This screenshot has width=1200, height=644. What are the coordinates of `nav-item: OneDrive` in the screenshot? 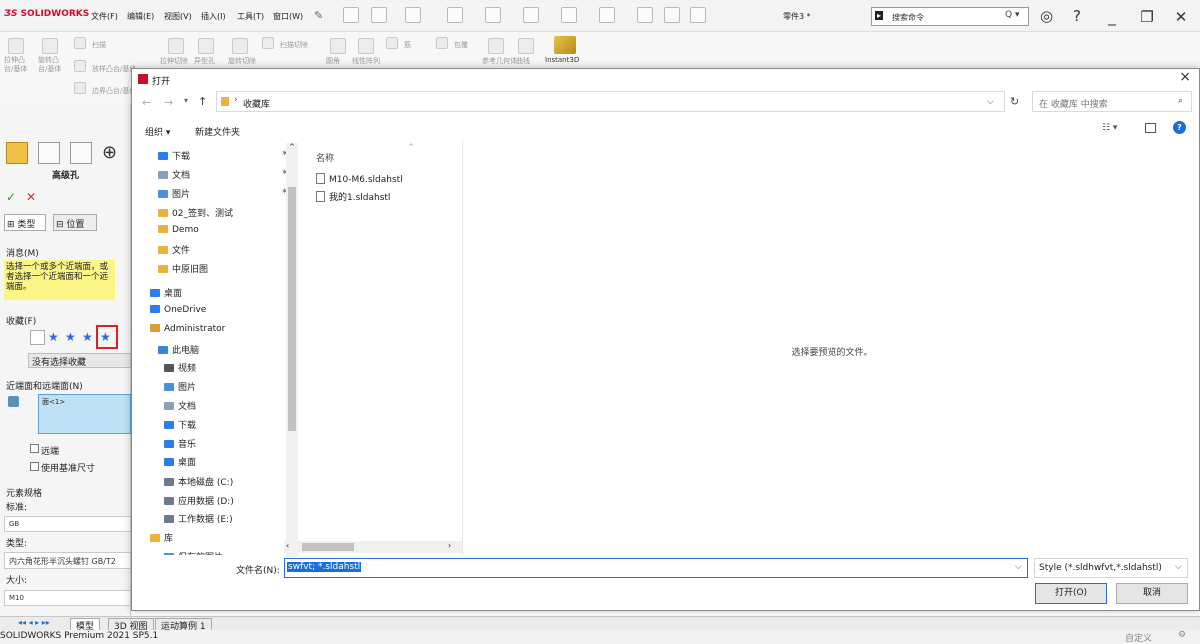 It's located at (178, 313).